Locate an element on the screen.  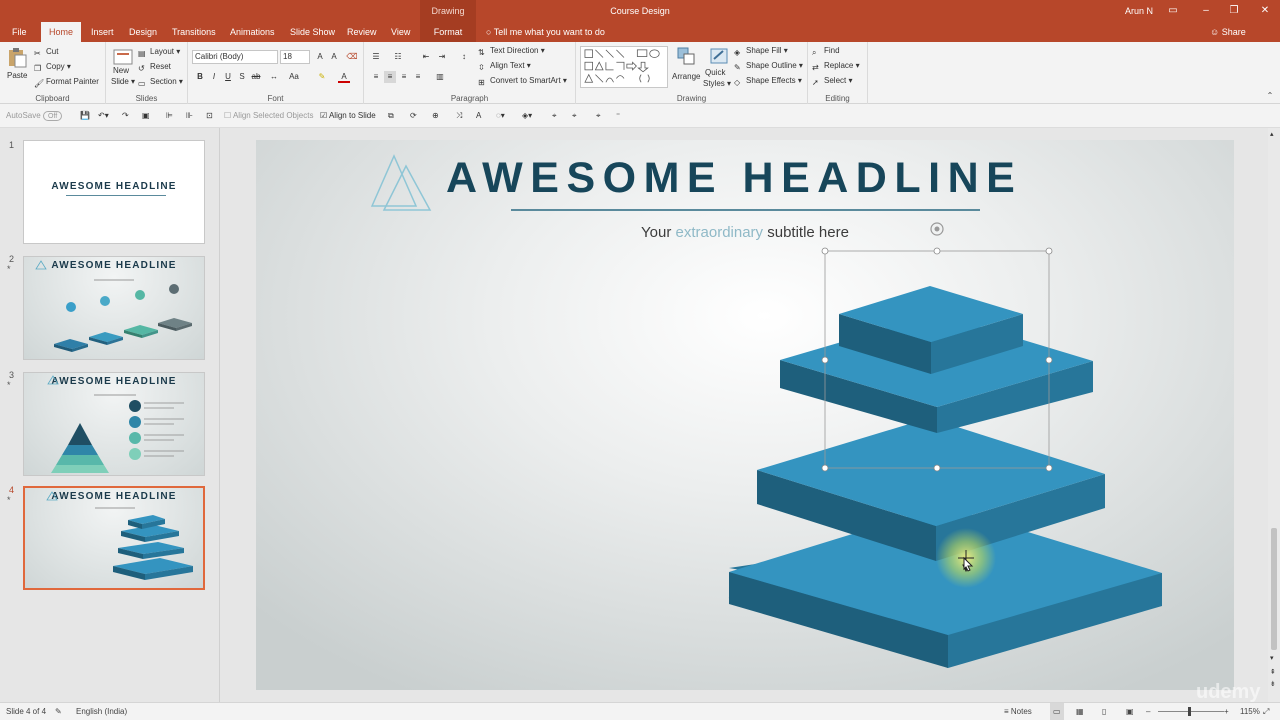
share-button: ☺ Share is located at coordinates (1228, 32).